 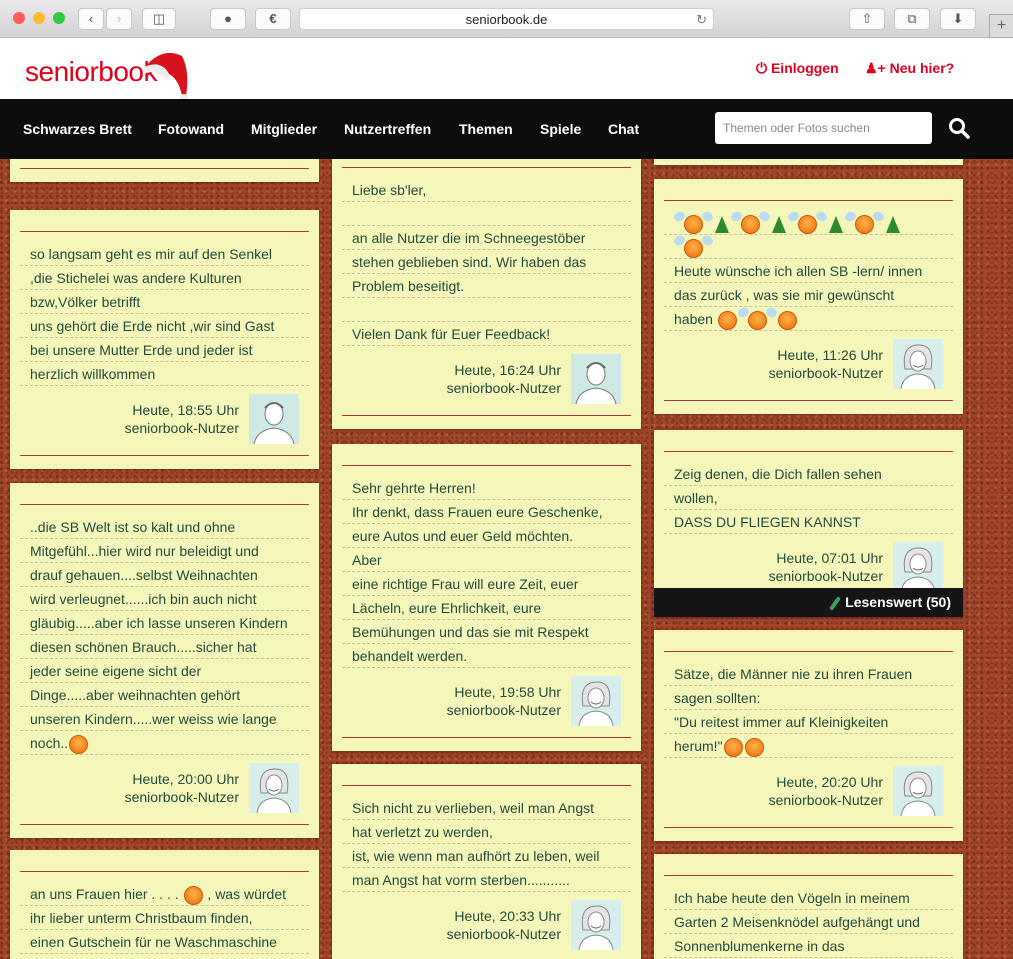 I want to click on post-text: Mitgefühl...hier wird nur beleidigt und, so click(x=144, y=551).